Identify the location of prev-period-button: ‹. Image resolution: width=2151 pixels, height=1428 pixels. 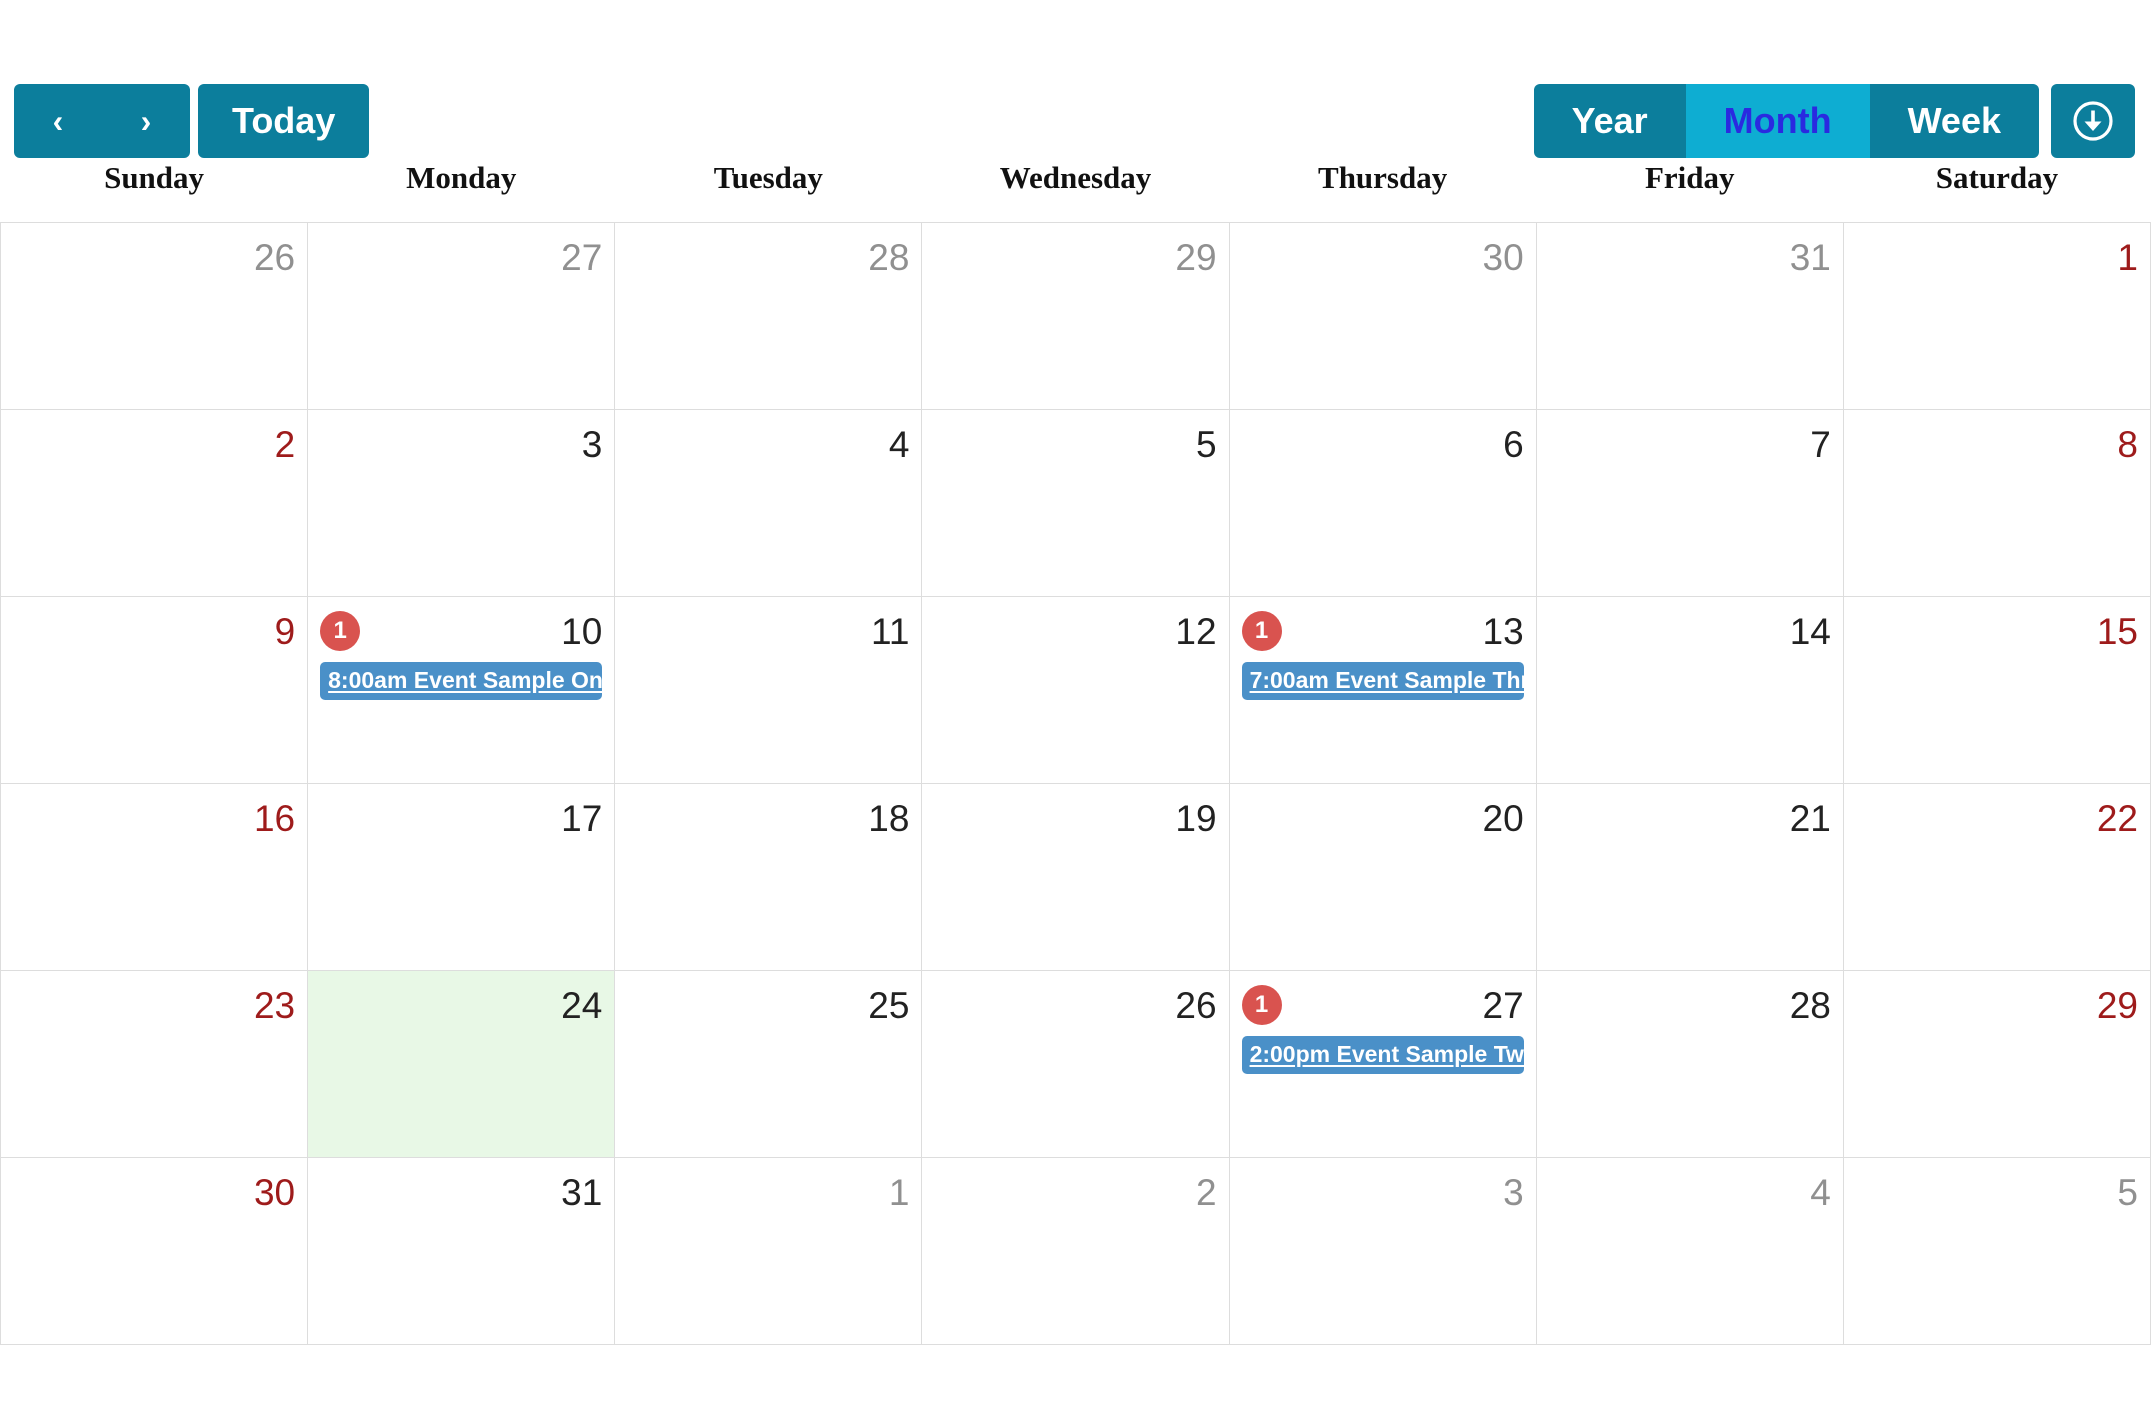
(58, 121).